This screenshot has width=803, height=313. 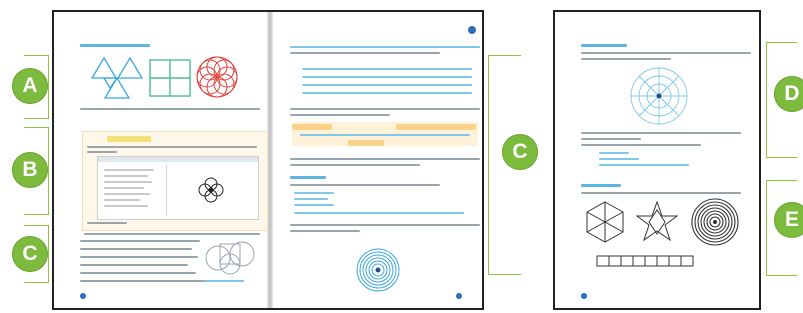 I want to click on software-window-screenshot, so click(x=178, y=188).